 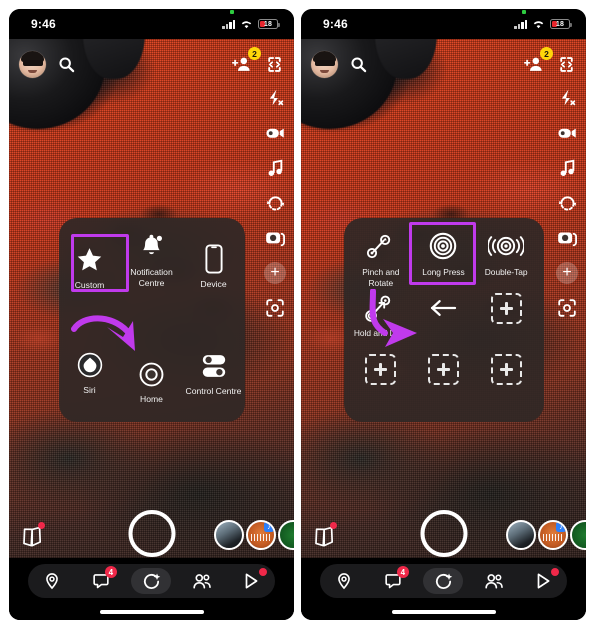 I want to click on status-bar-right: 9:46 18, so click(x=443, y=24).